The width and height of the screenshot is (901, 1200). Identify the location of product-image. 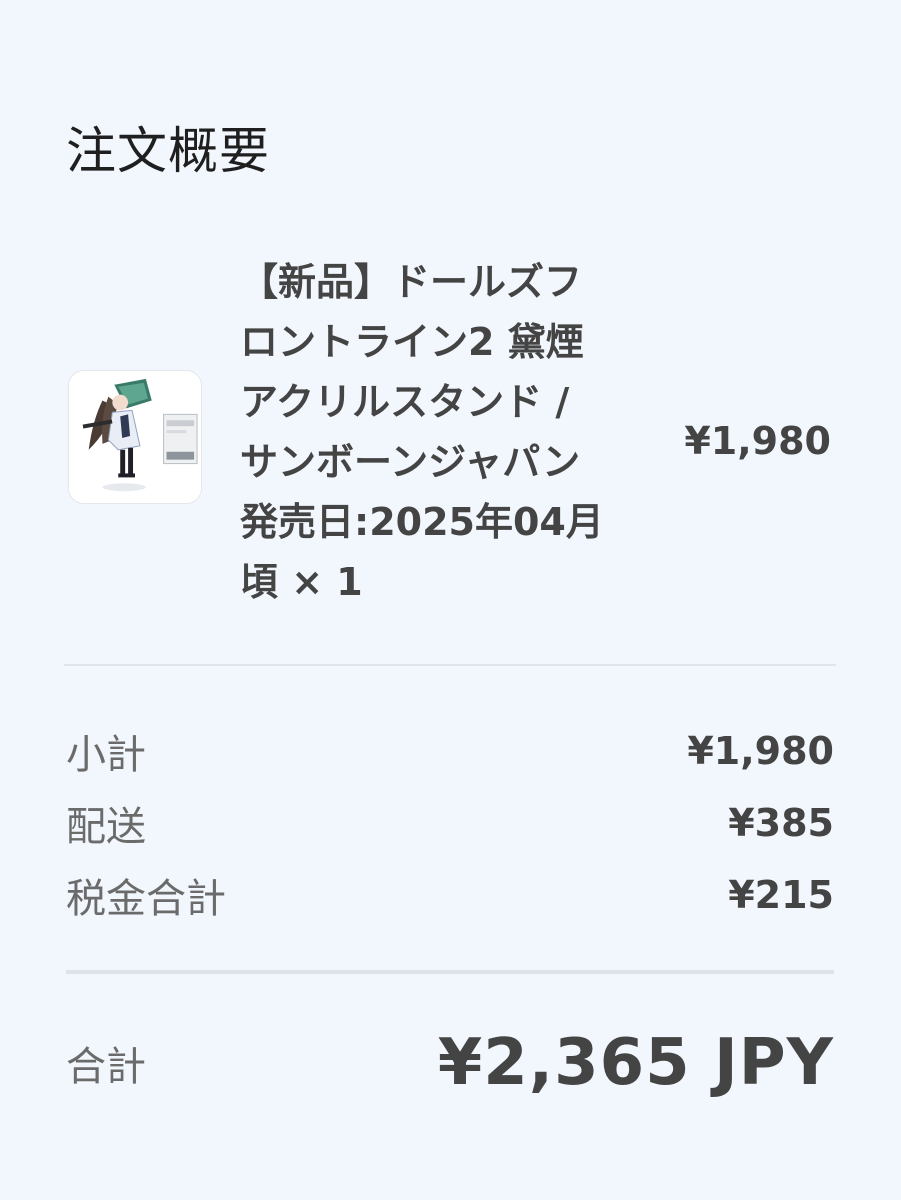
(135, 437).